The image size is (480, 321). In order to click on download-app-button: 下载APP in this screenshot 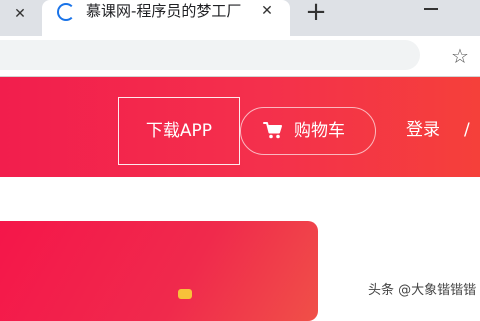, I will do `click(179, 131)`.